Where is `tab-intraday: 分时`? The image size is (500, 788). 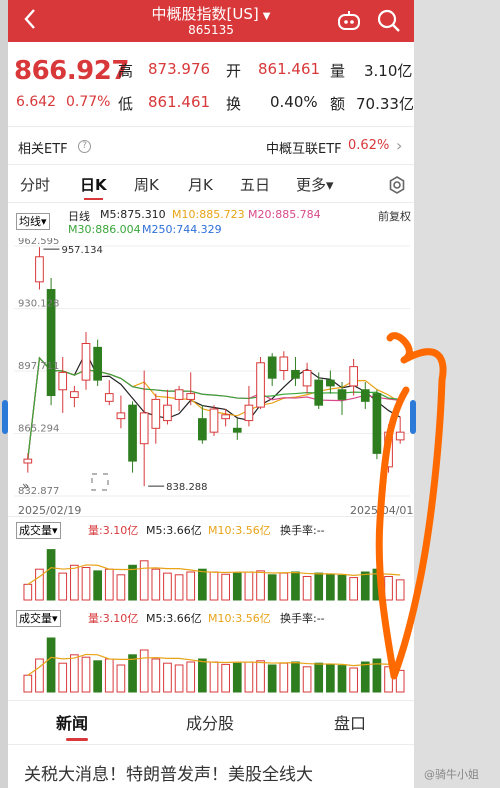
tab-intraday: 分时 is located at coordinates (35, 184).